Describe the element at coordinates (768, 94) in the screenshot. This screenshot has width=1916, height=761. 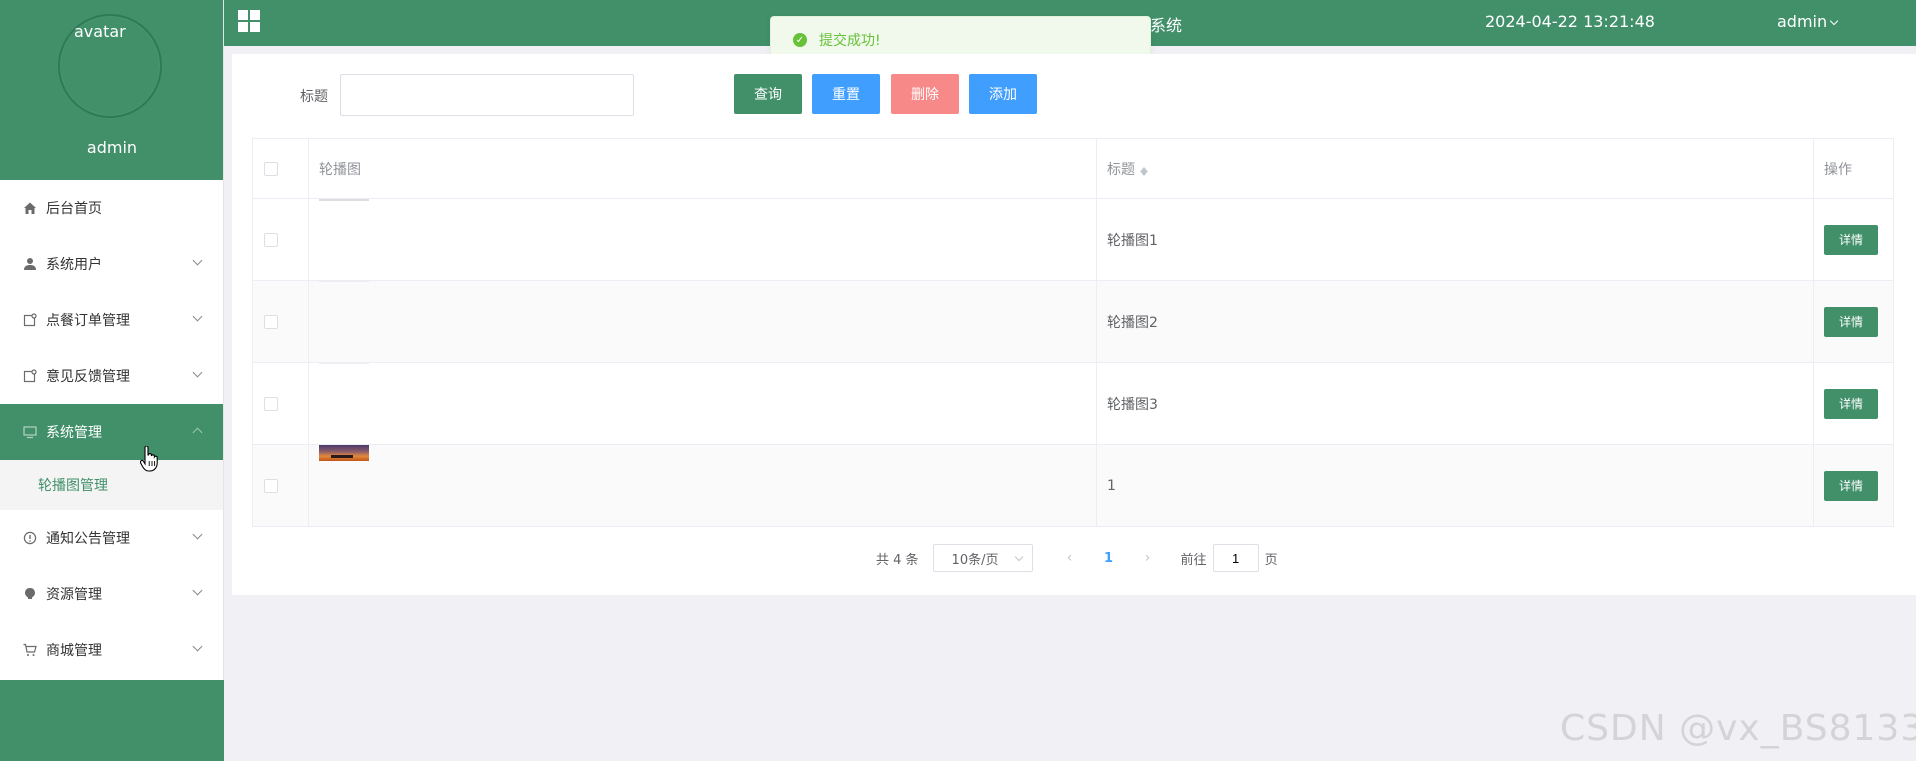
I see `query-button: 查询` at that location.